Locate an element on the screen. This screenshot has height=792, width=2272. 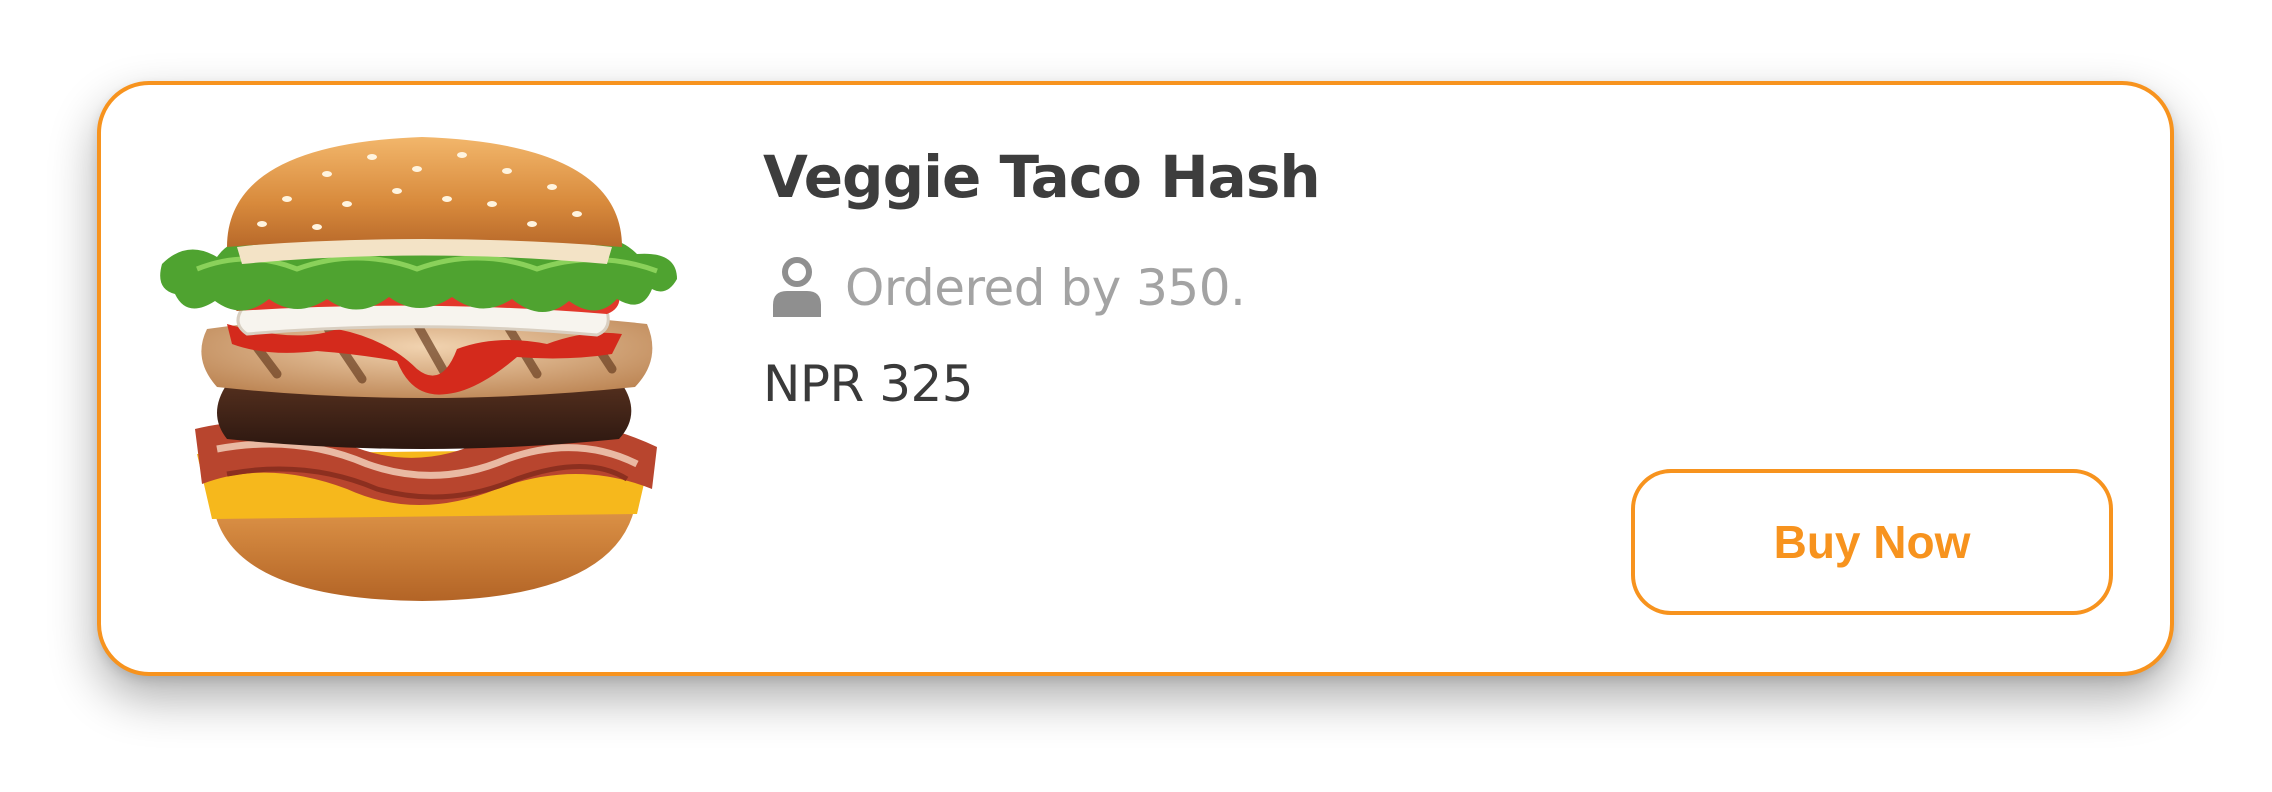
user-icon is located at coordinates (797, 287).